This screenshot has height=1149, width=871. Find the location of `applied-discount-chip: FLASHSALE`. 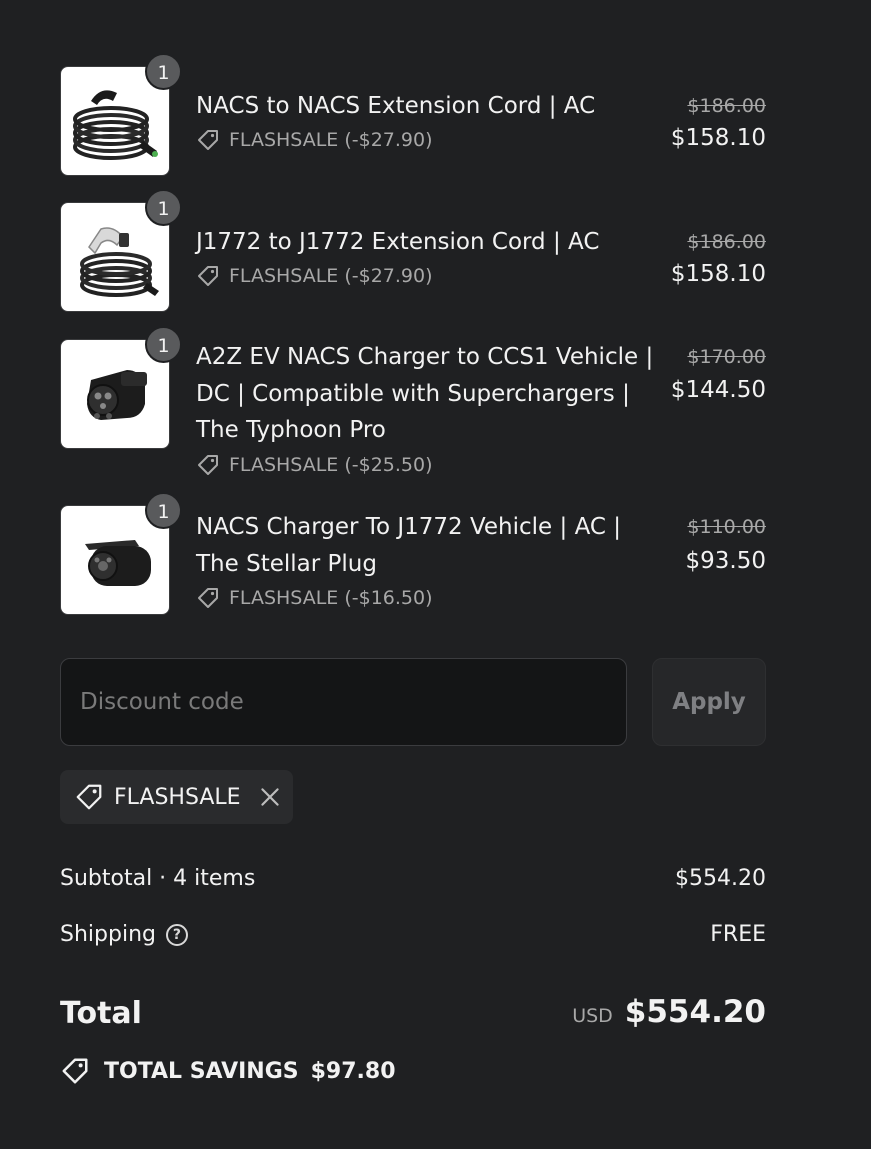

applied-discount-chip: FLASHSALE is located at coordinates (176, 797).